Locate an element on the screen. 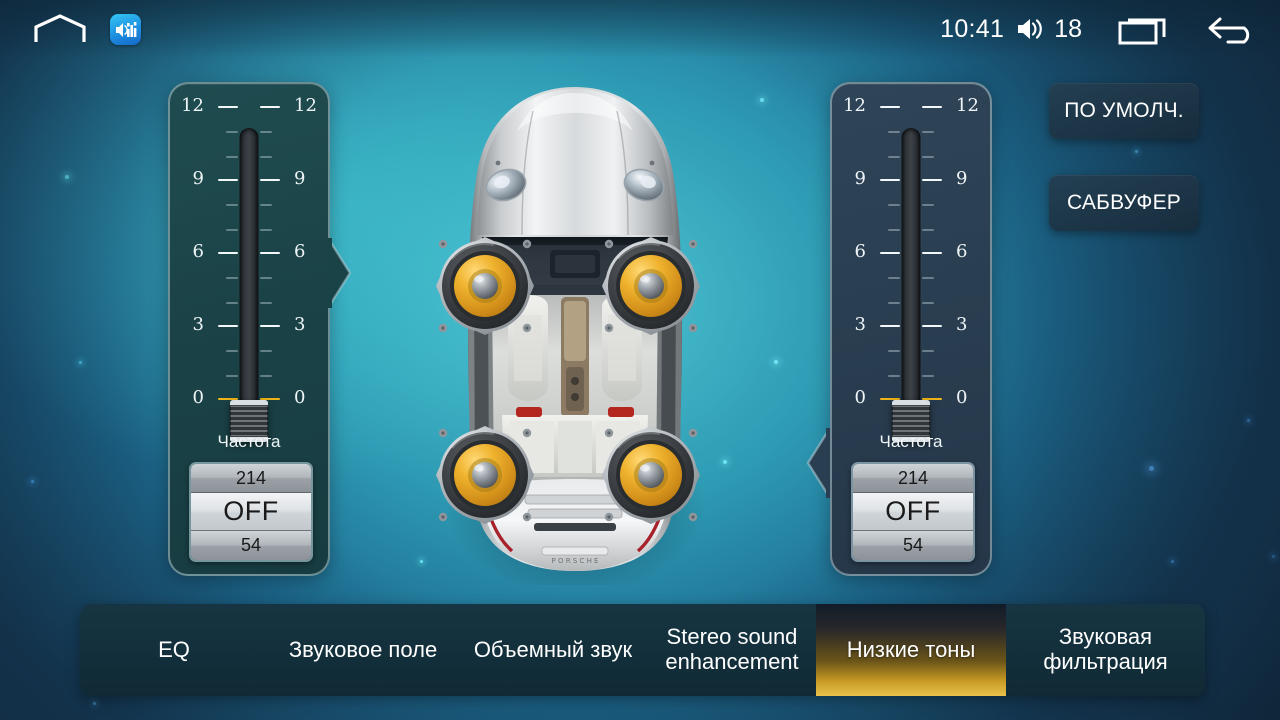 The height and width of the screenshot is (720, 1280). front-right-speaker is located at coordinates (651, 286).